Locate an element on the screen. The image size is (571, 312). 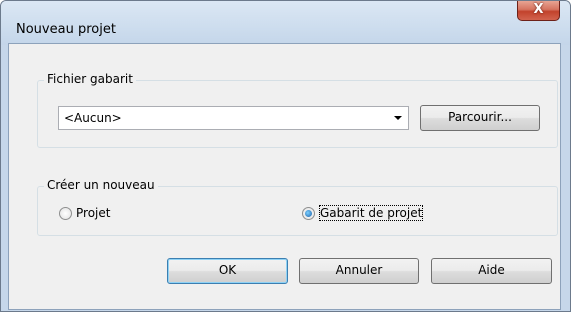
close-button: X is located at coordinates (538, 11).